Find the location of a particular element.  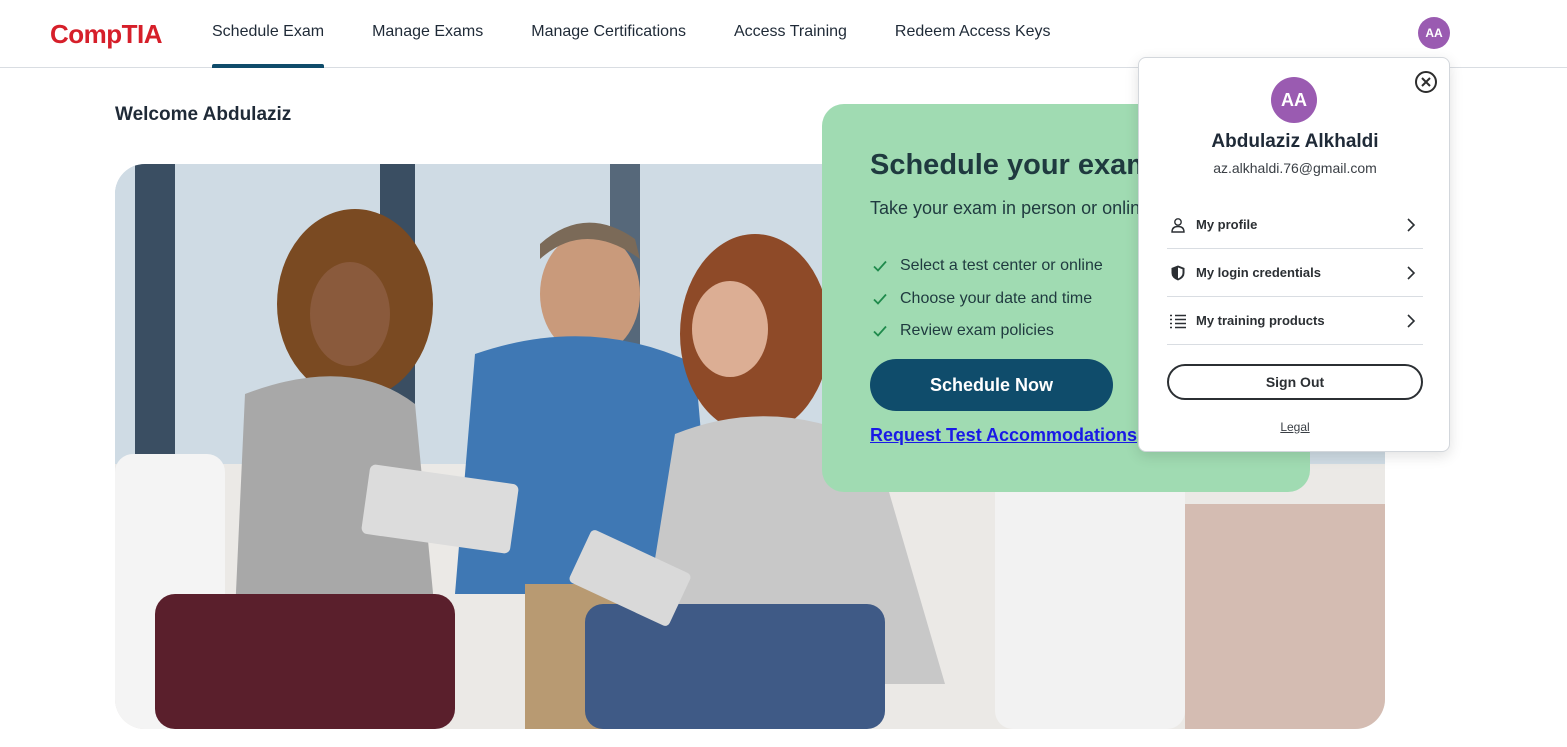

checklist-item: Review exam policies is located at coordinates (987, 331).